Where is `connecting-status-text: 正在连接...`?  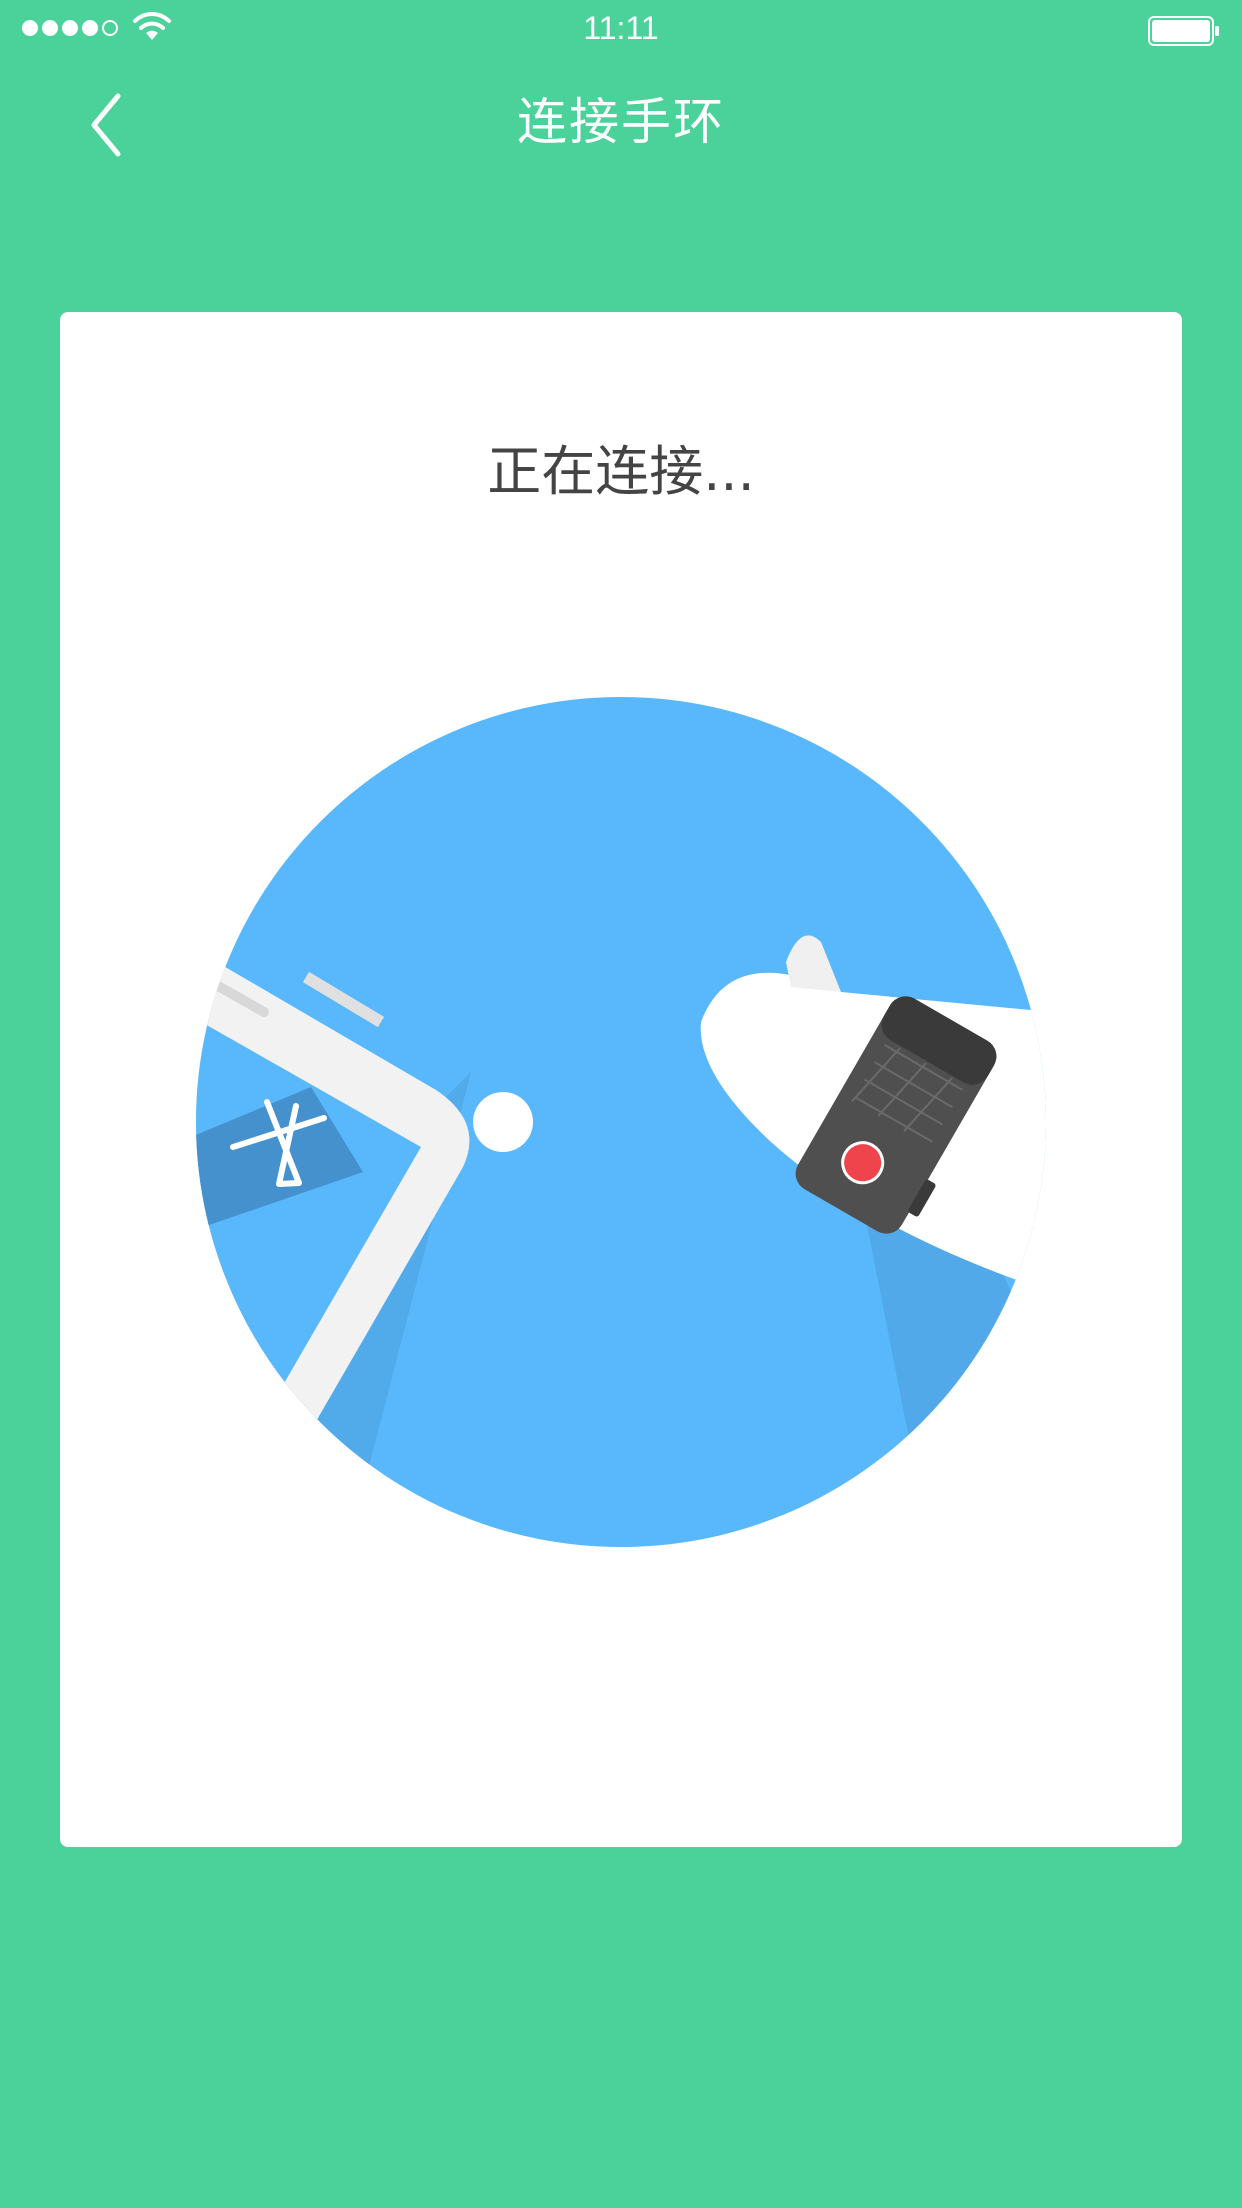
connecting-status-text: 正在连接... is located at coordinates (621, 471).